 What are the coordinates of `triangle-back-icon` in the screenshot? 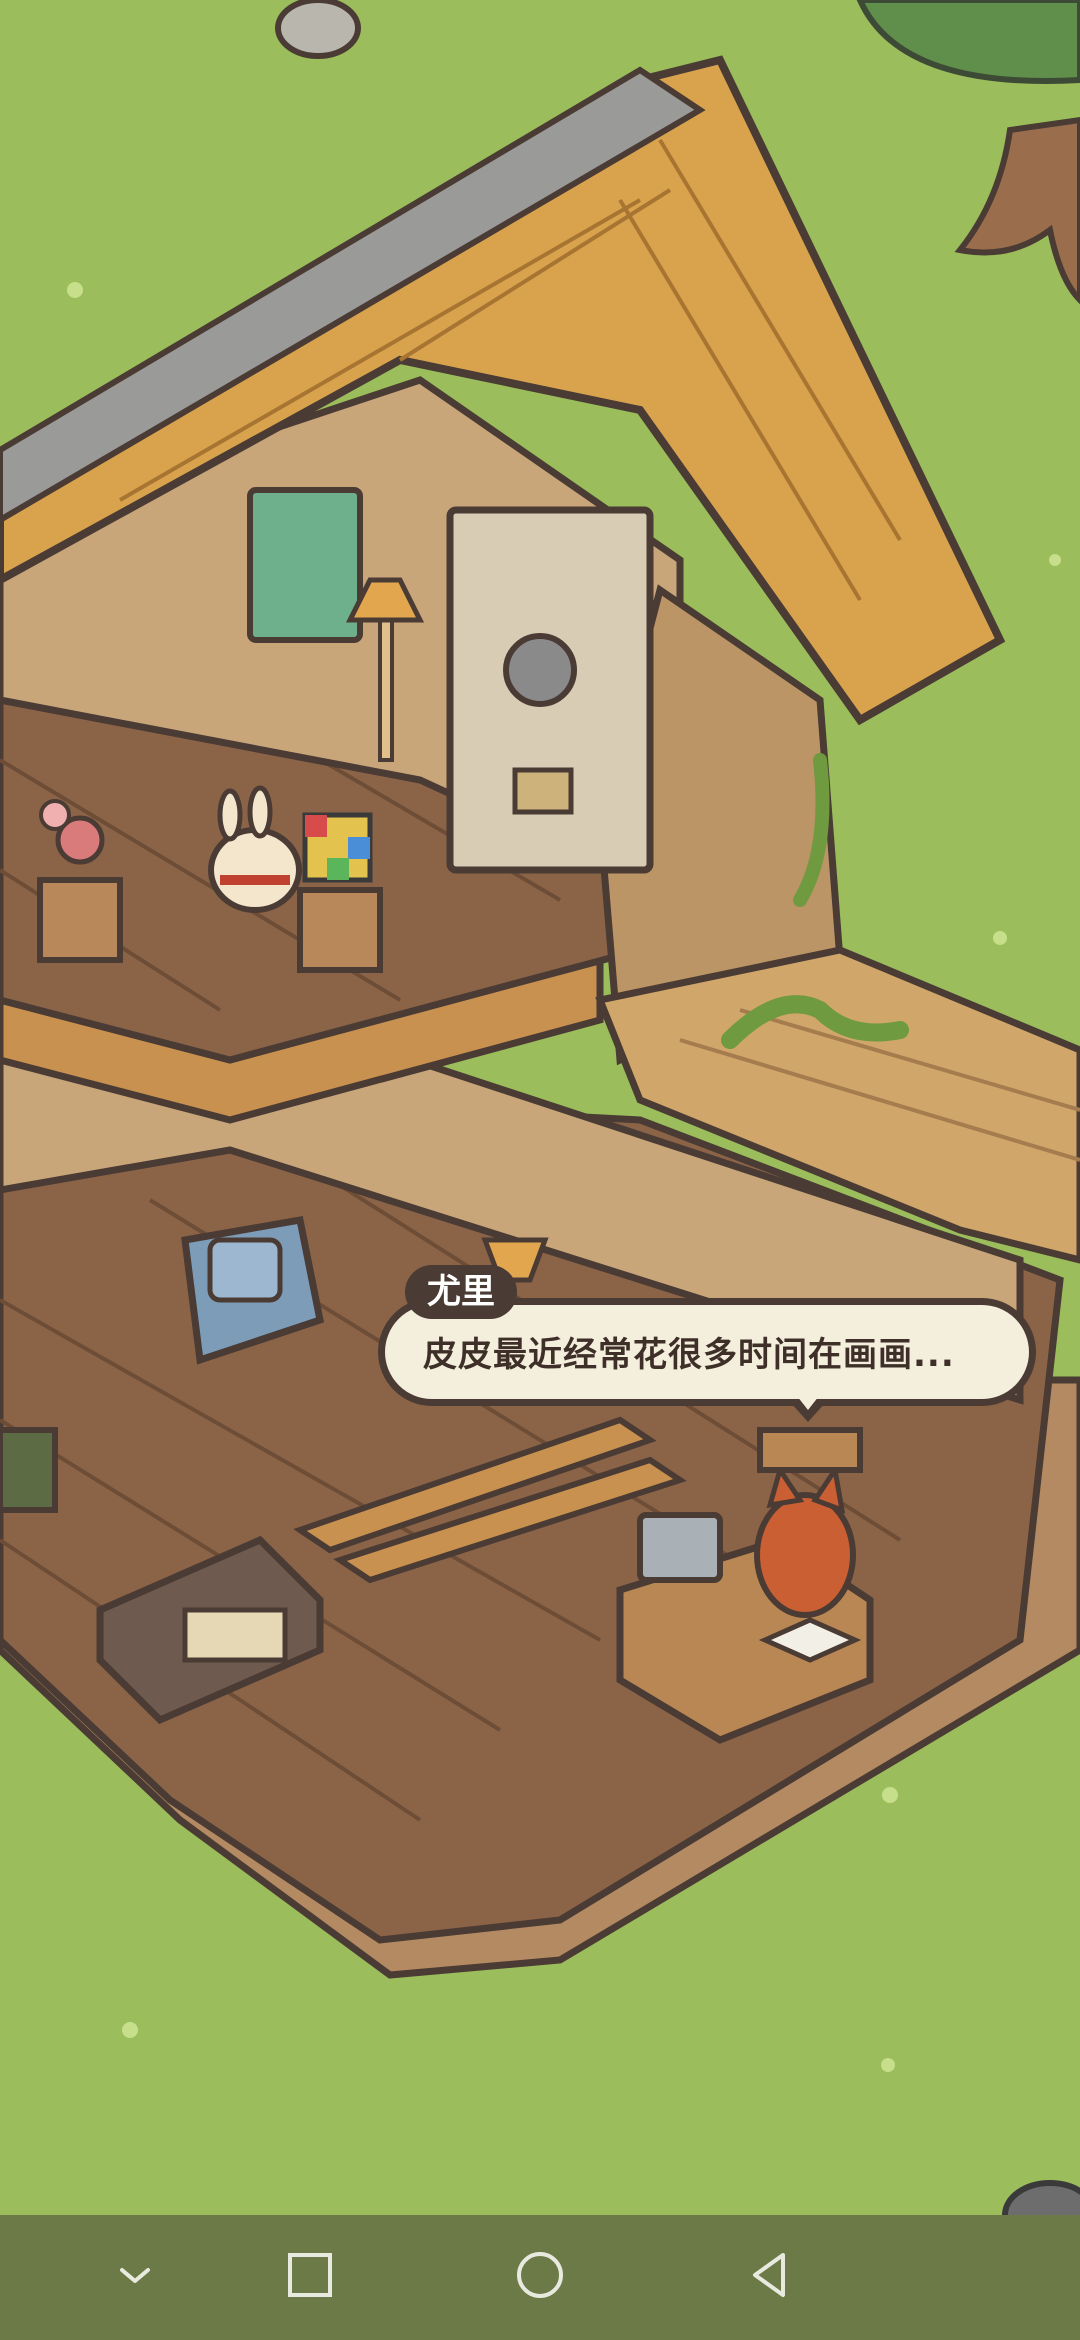 It's located at (769, 2275).